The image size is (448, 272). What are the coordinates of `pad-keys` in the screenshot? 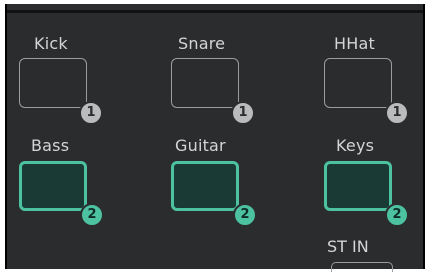 It's located at (358, 186).